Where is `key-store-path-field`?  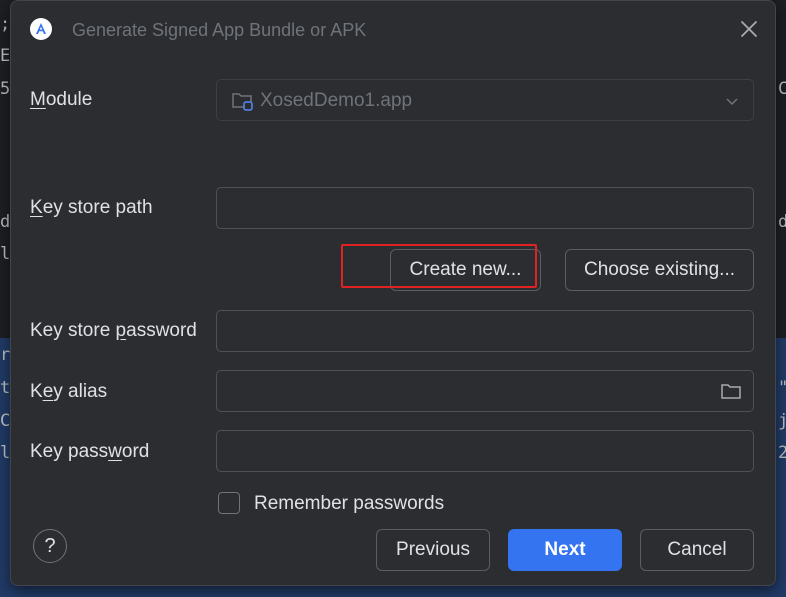 key-store-path-field is located at coordinates (485, 208).